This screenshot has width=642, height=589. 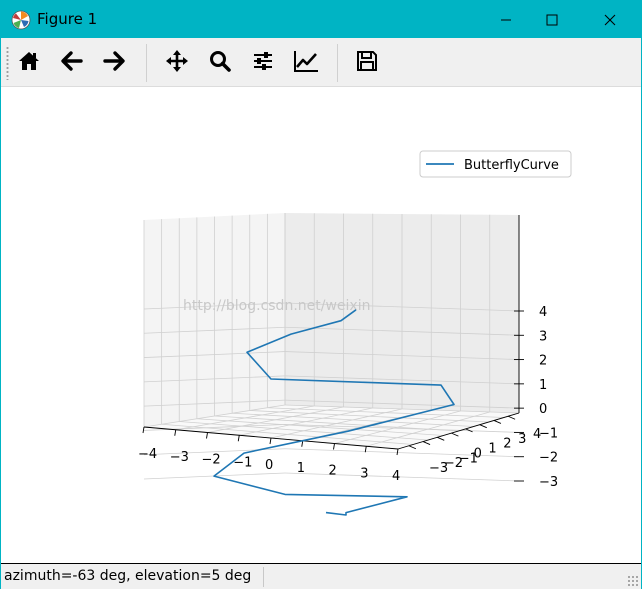 I want to click on matplotlib-icon, so click(x=21, y=20).